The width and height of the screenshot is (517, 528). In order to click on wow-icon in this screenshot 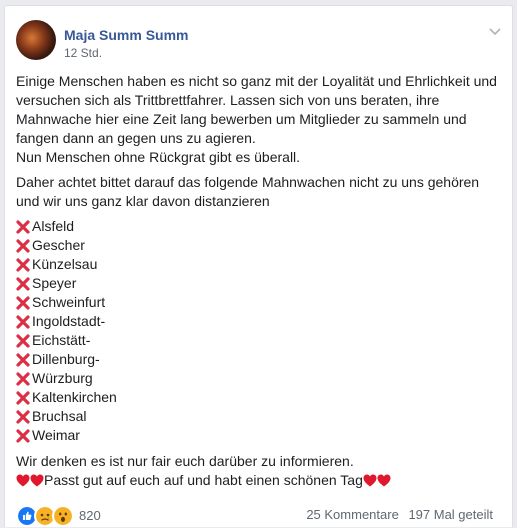, I will do `click(63, 516)`.